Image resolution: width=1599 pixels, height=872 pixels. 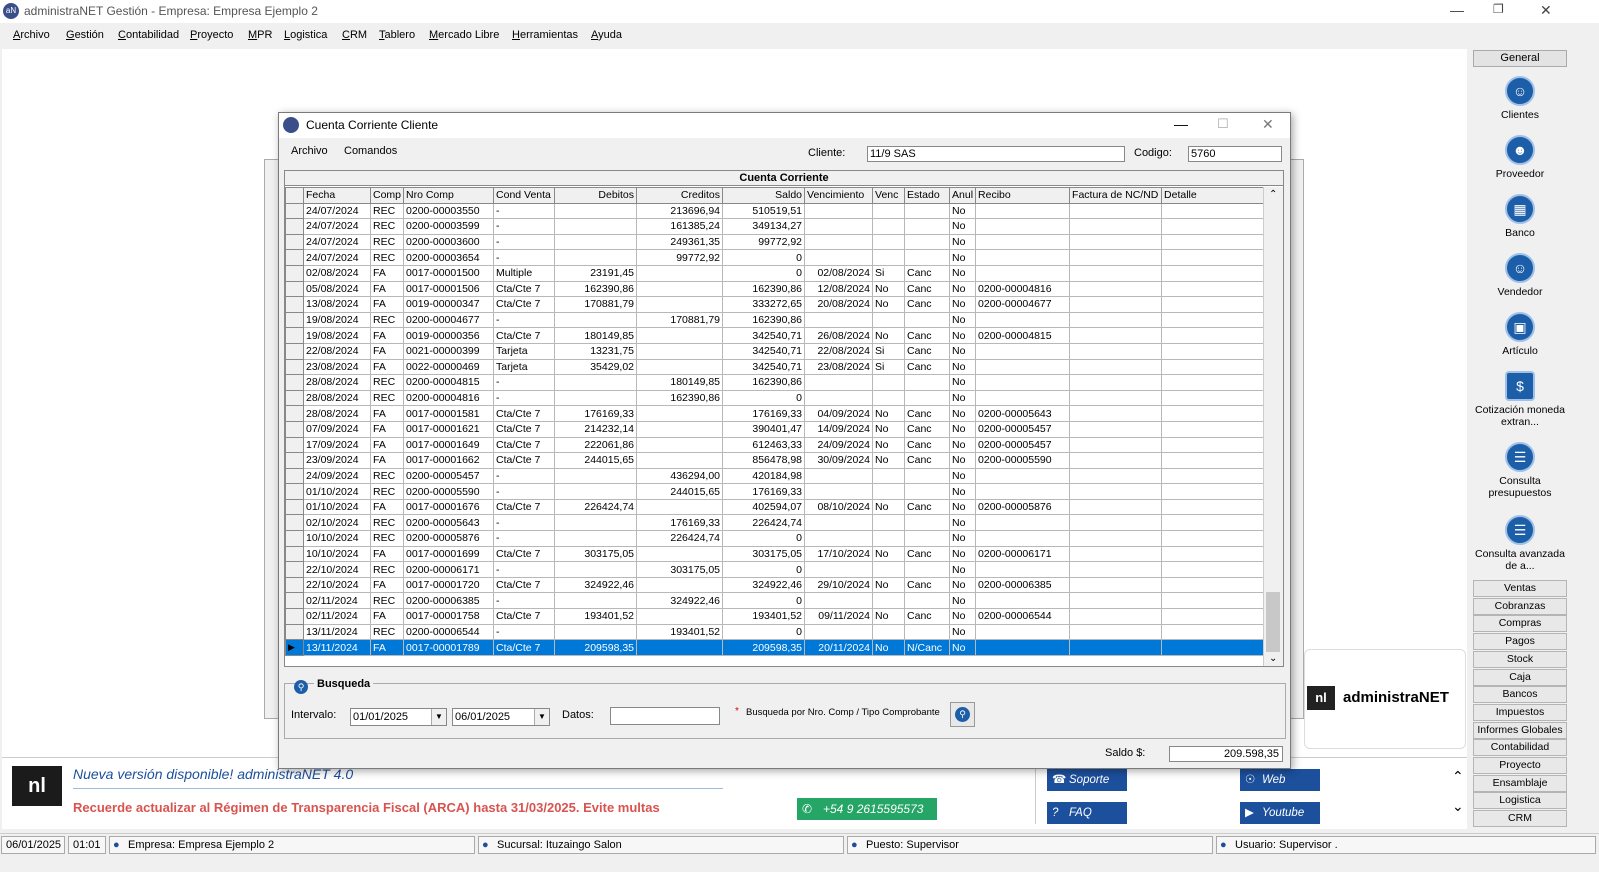 I want to click on youtube-button: ▶ Youtube, so click(x=1280, y=813).